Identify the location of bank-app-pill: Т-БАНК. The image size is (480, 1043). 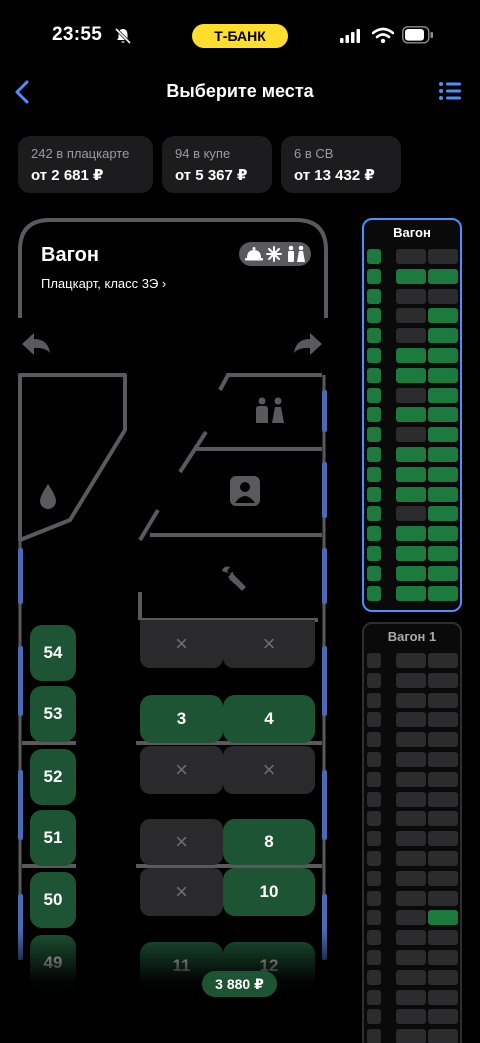
(240, 36).